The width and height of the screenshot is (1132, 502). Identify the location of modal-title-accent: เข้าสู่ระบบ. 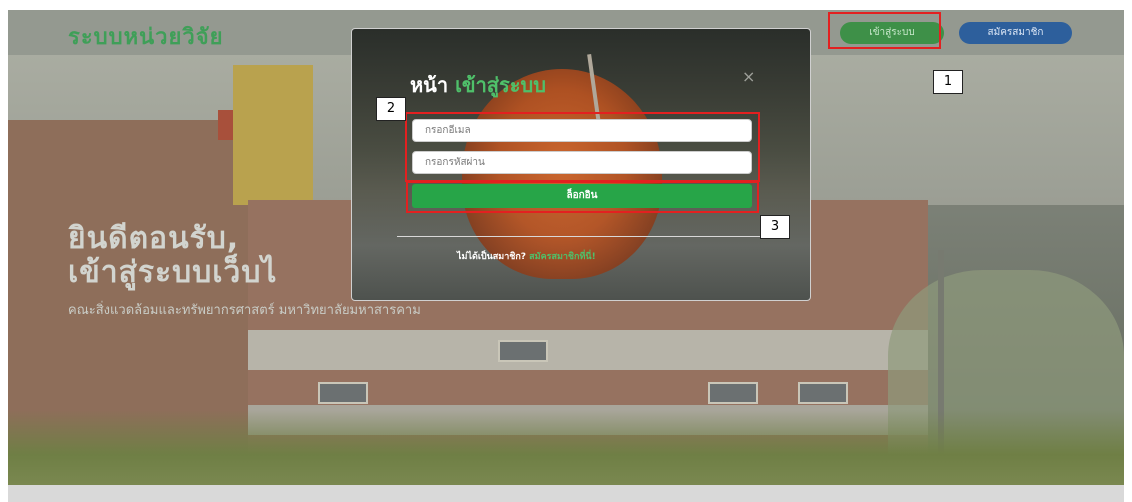
(500, 85).